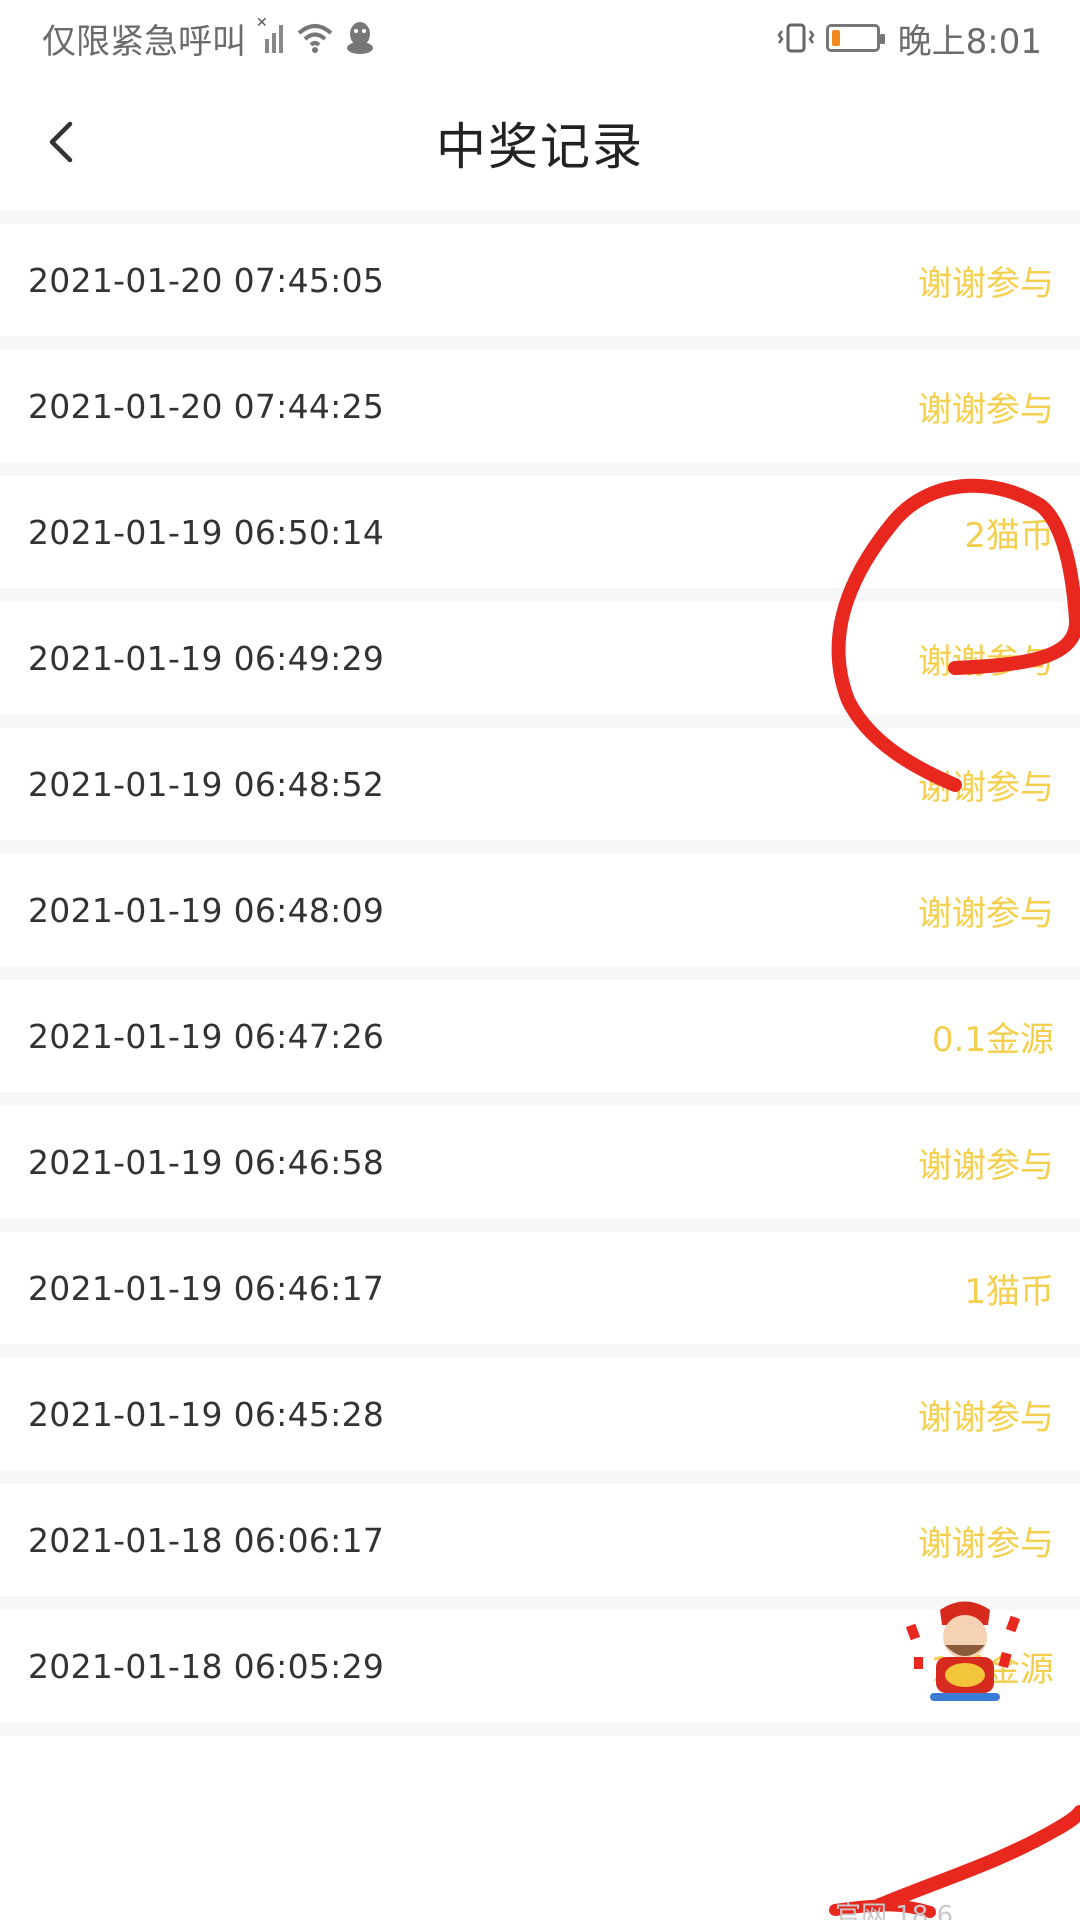 Image resolution: width=1080 pixels, height=1920 pixels. I want to click on record-prize: 2猫币, so click(1009, 535).